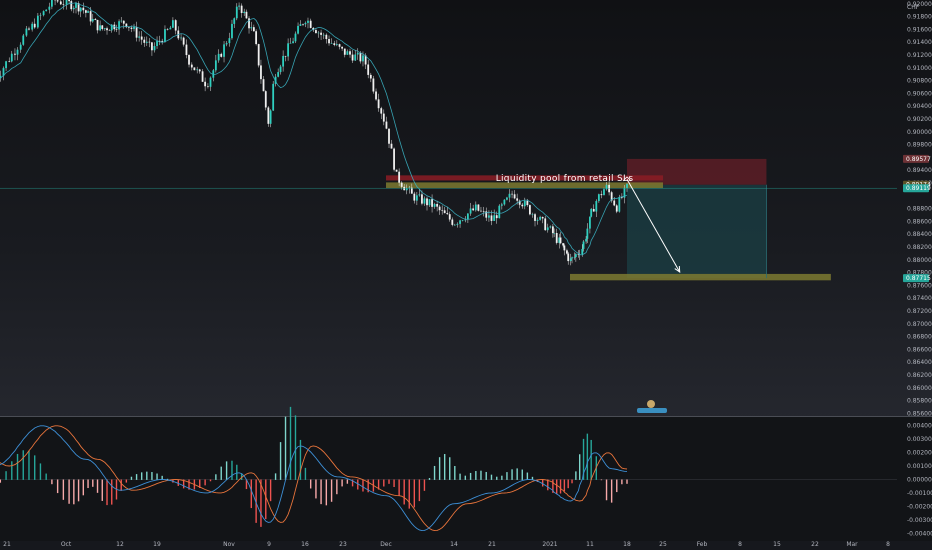  What do you see at coordinates (919, 132) in the screenshot?
I see `price-tick-label: 0.90000` at bounding box center [919, 132].